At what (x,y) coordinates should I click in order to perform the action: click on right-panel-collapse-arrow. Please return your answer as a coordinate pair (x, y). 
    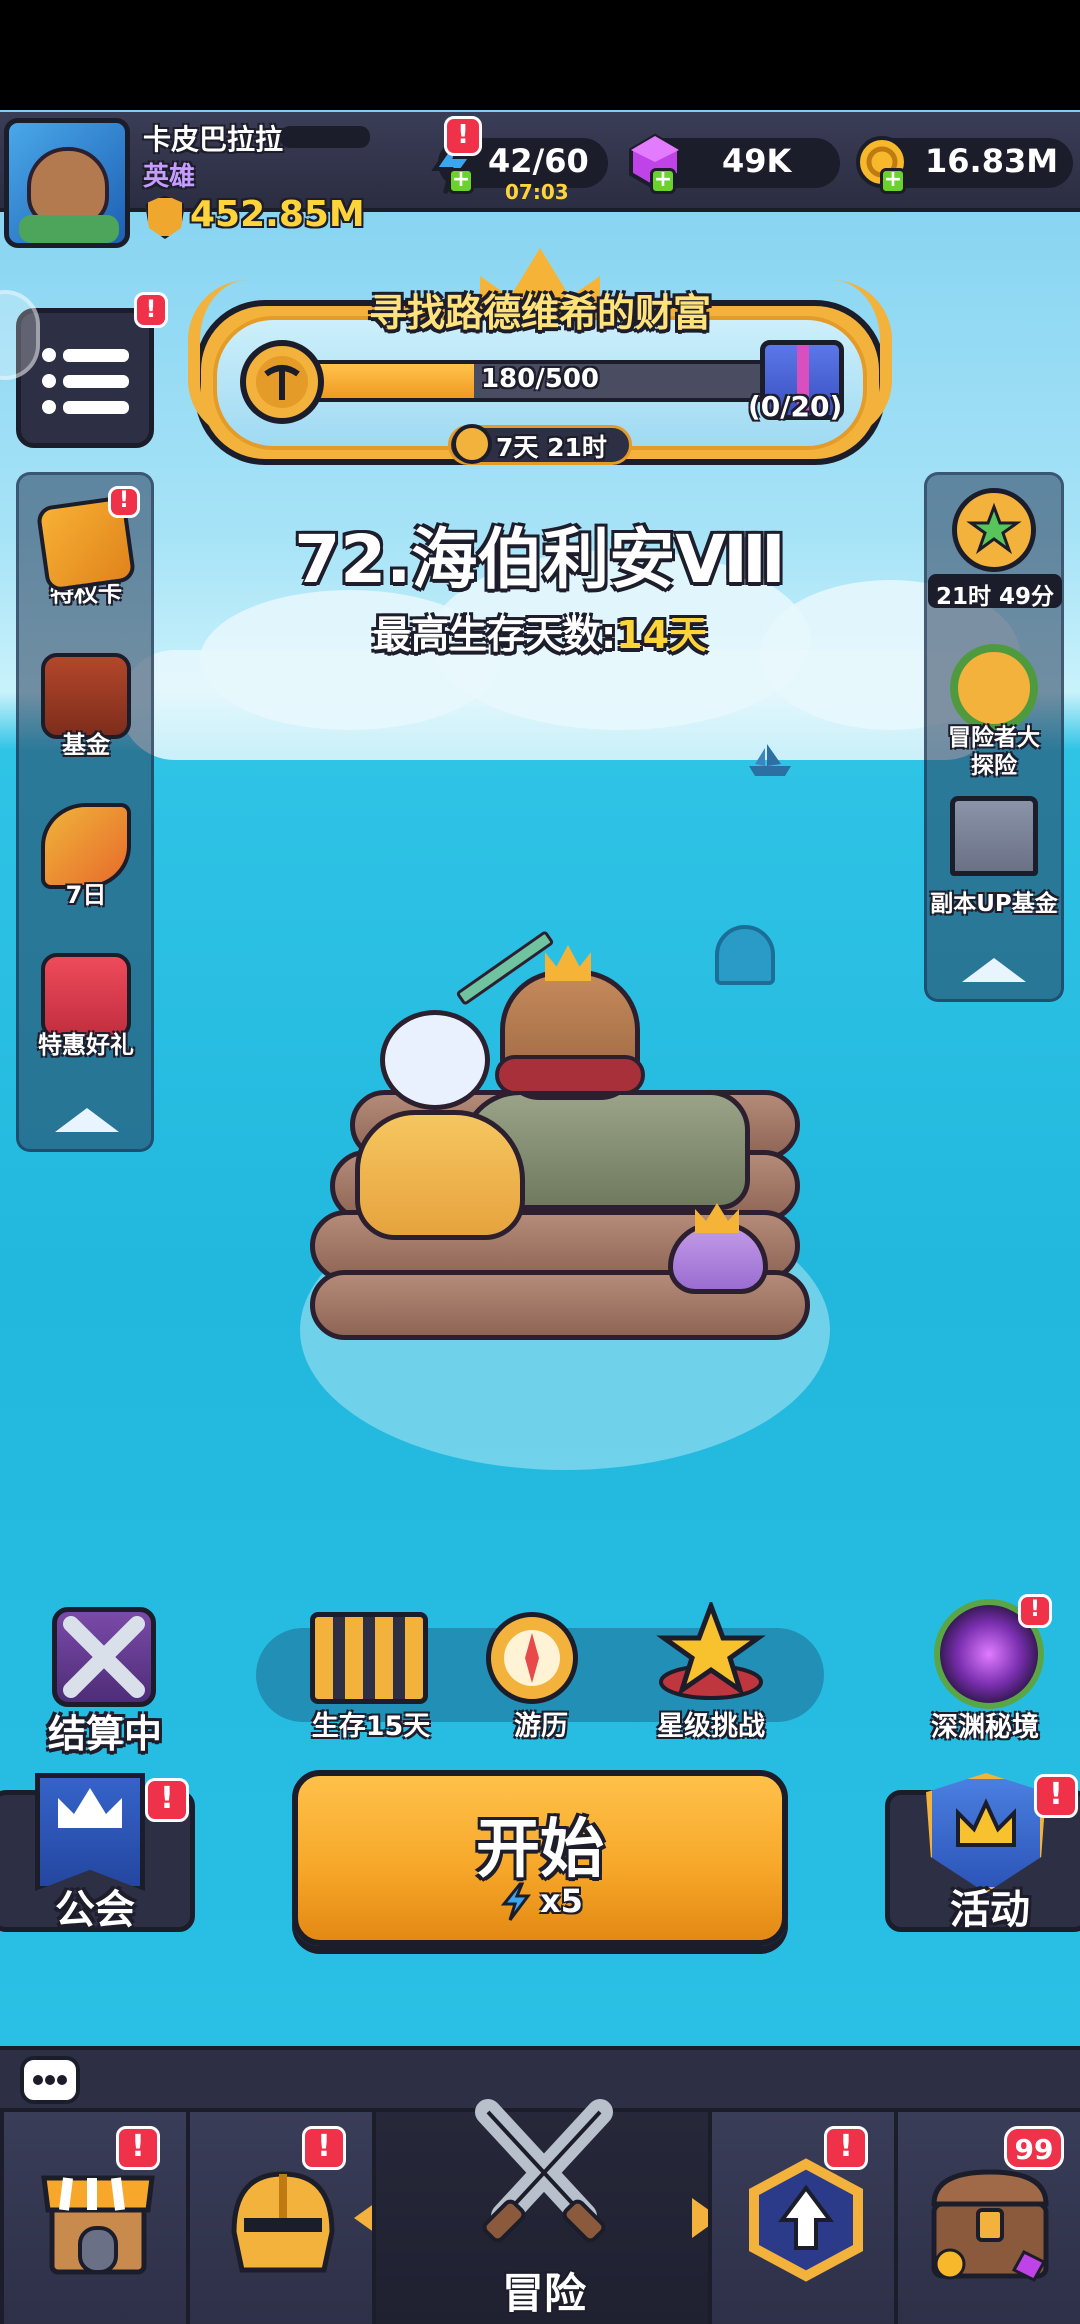
    Looking at the image, I should click on (994, 970).